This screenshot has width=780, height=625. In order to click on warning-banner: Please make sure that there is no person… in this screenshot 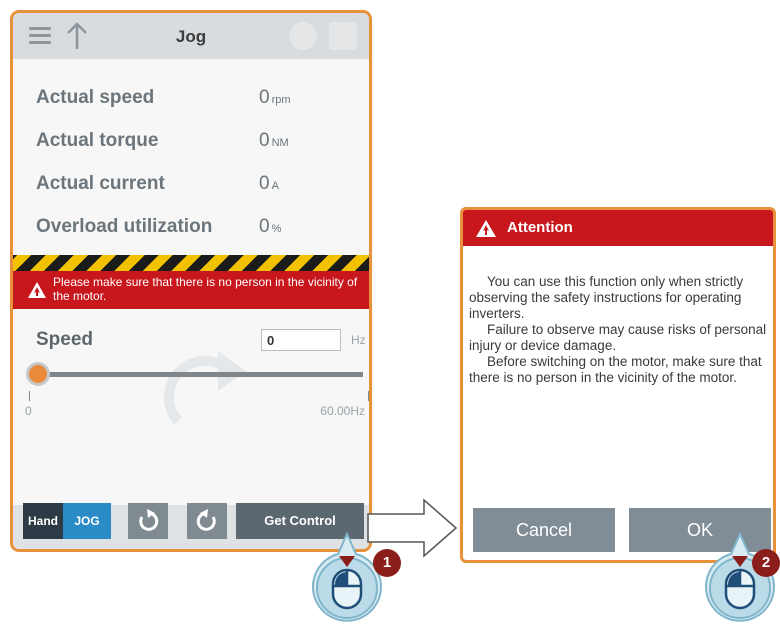, I will do `click(191, 290)`.